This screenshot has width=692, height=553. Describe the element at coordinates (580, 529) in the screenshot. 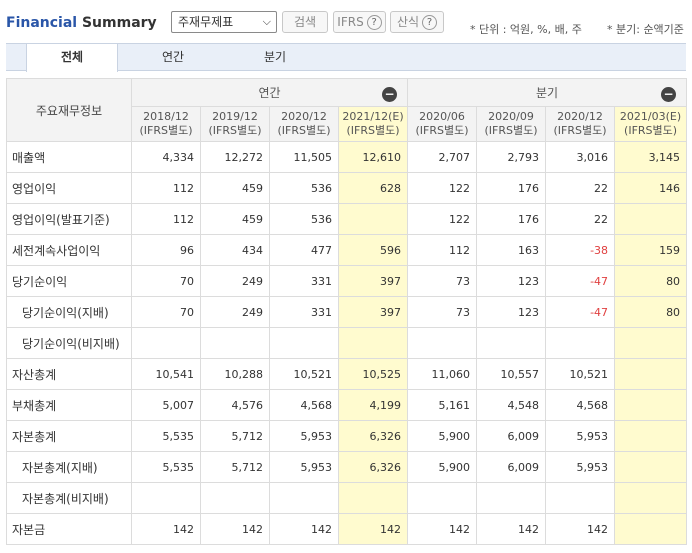

I see `table-cell: 142` at that location.